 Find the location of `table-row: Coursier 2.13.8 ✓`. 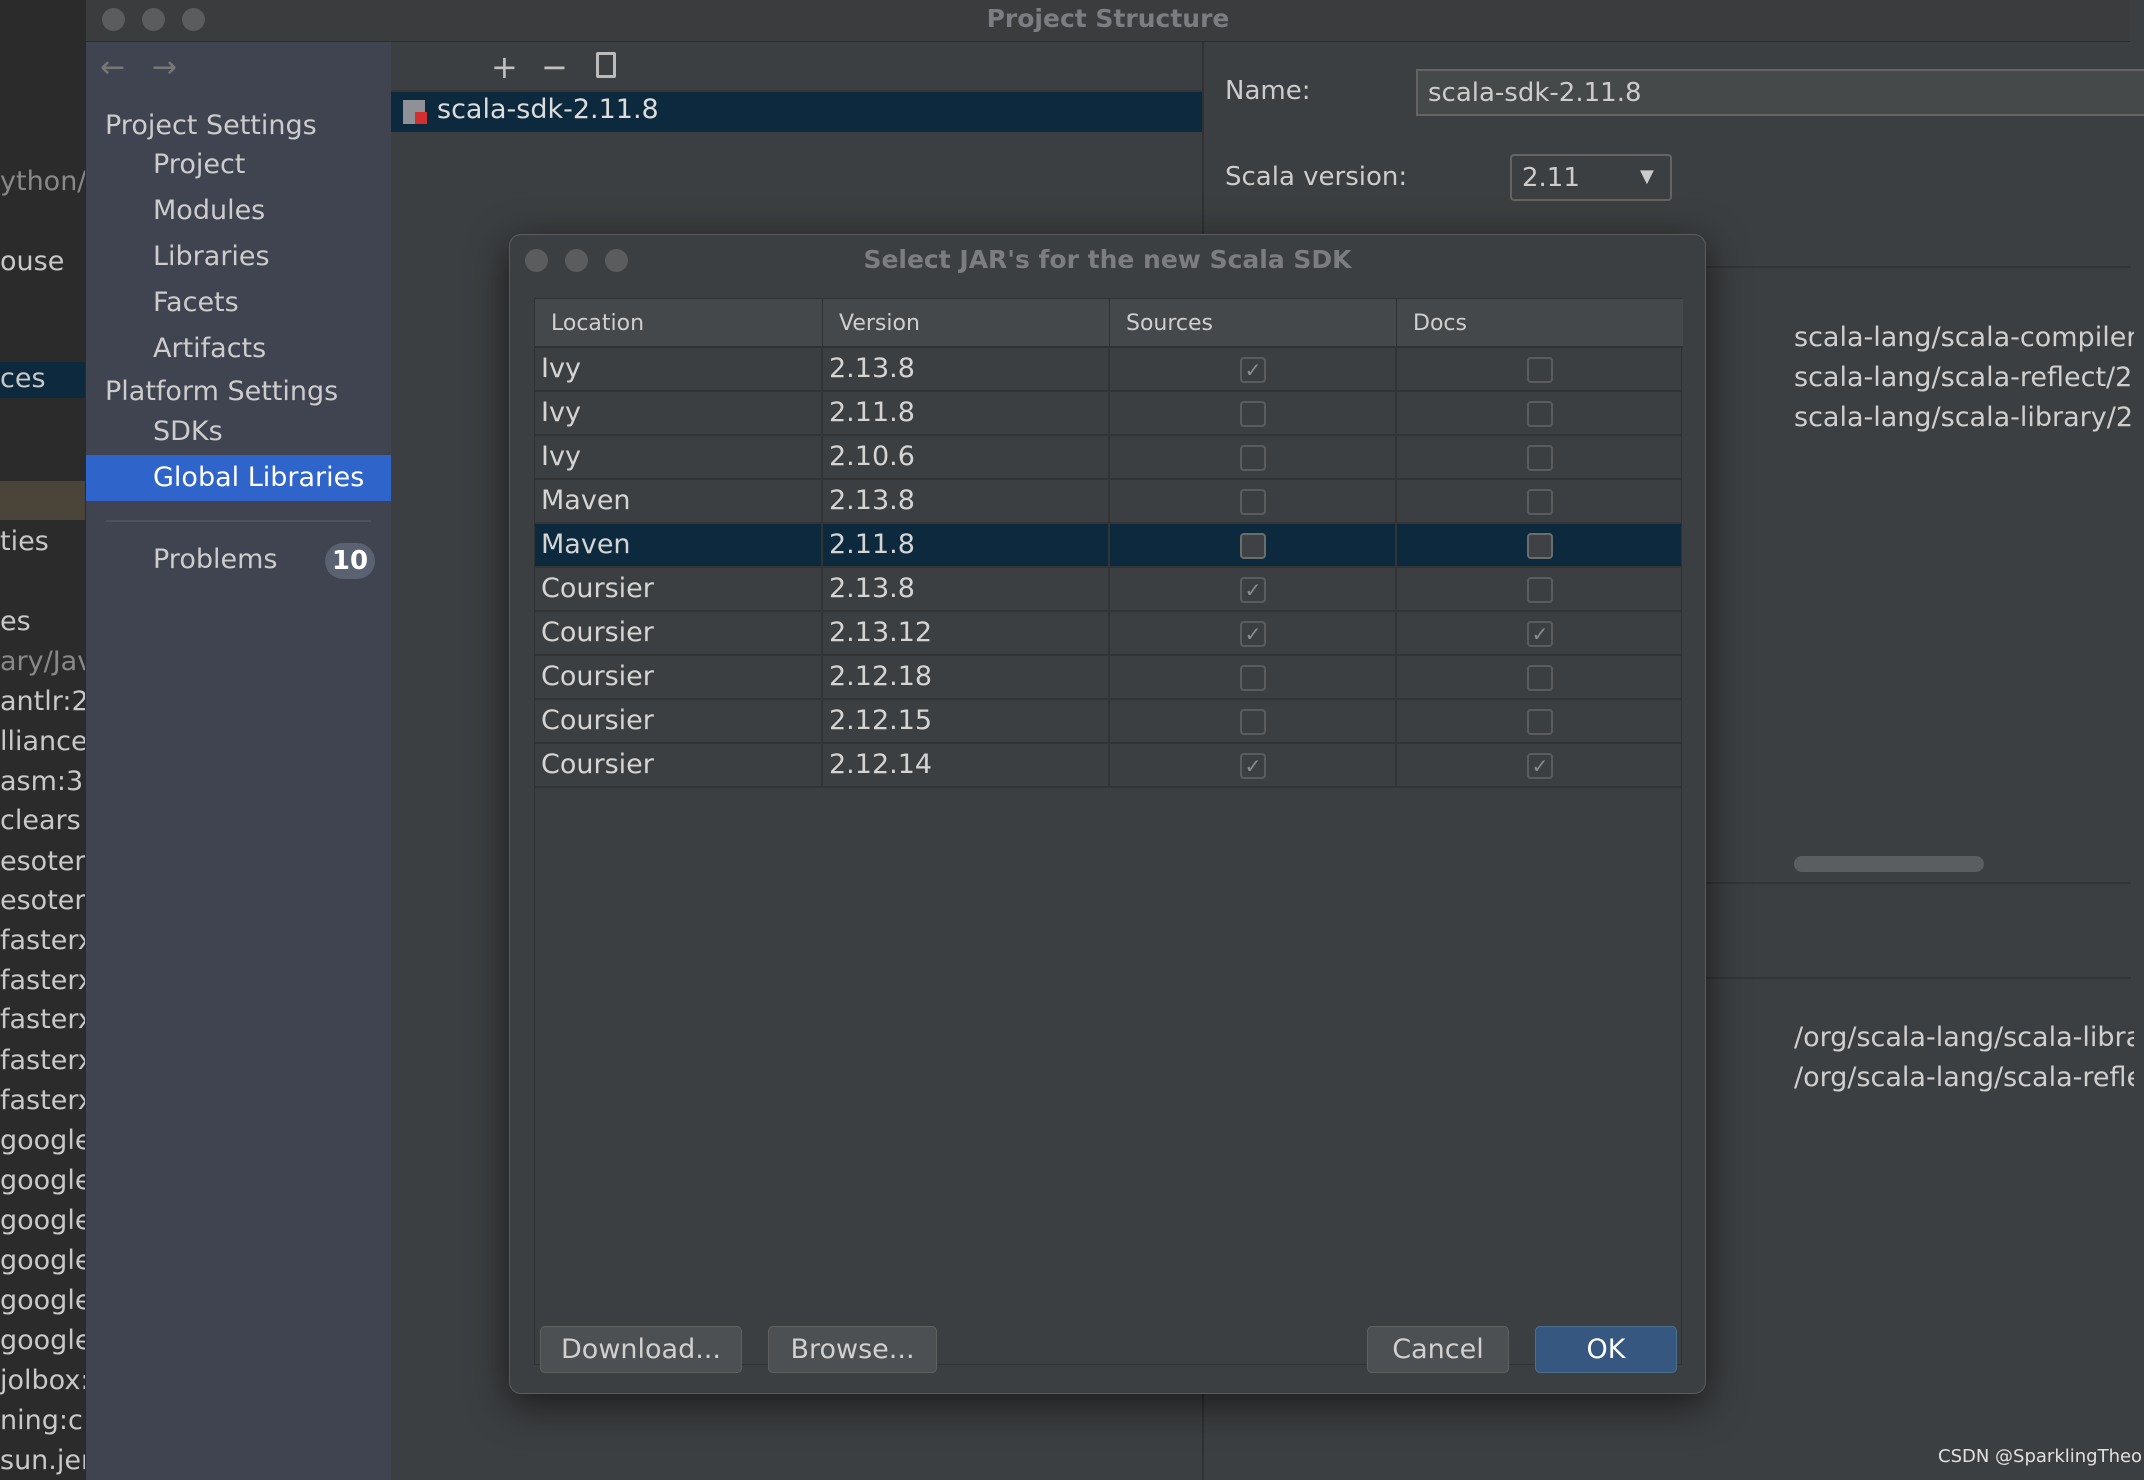

table-row: Coursier 2.13.8 ✓ is located at coordinates (1108, 590).